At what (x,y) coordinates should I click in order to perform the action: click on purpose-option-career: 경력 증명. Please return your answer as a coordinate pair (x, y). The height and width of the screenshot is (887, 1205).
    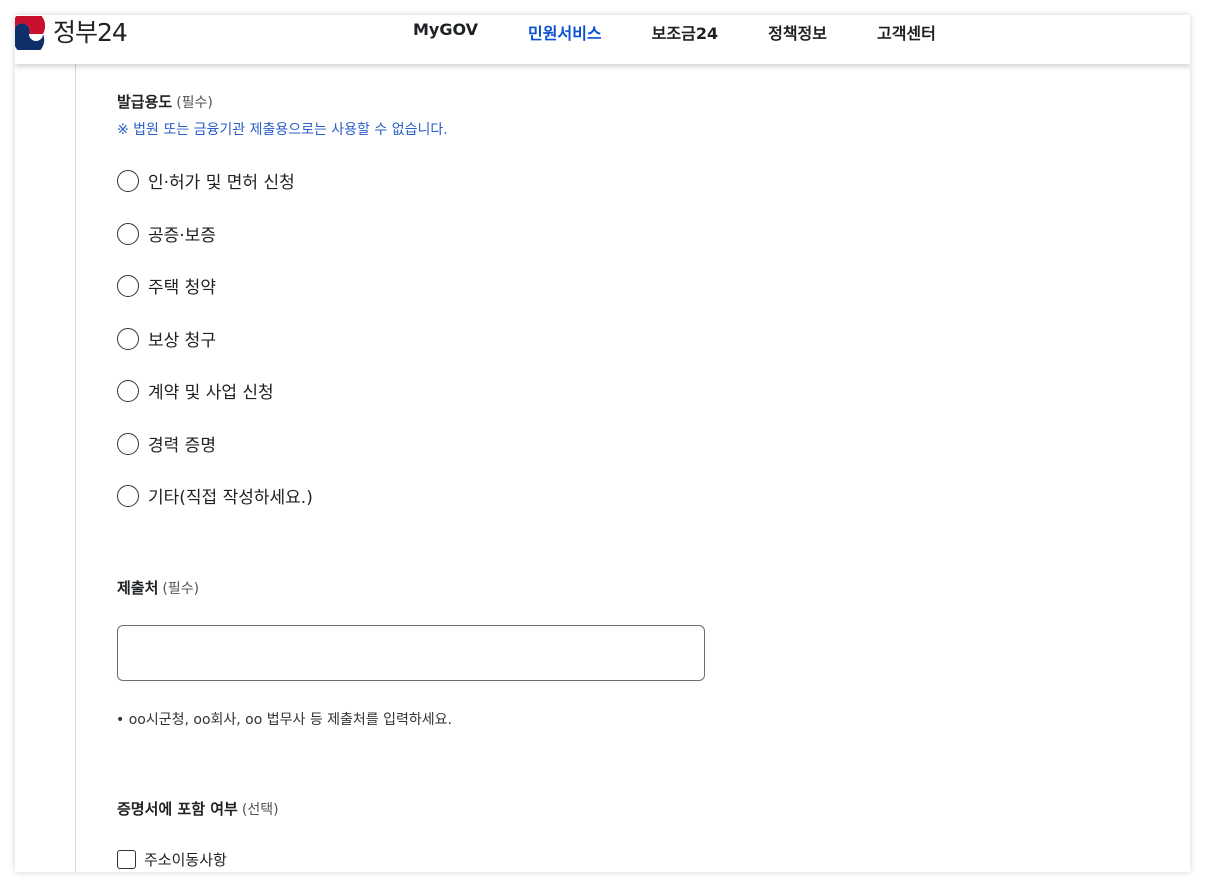
    Looking at the image, I should click on (166, 443).